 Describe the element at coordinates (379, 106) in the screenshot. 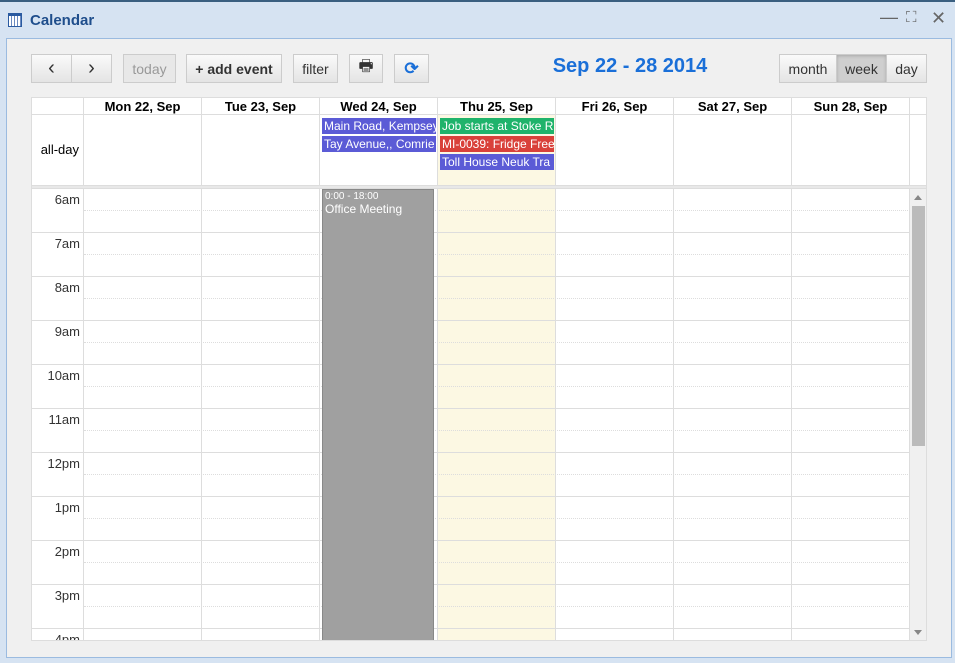

I see `day-header: Wed 24, Sep` at that location.